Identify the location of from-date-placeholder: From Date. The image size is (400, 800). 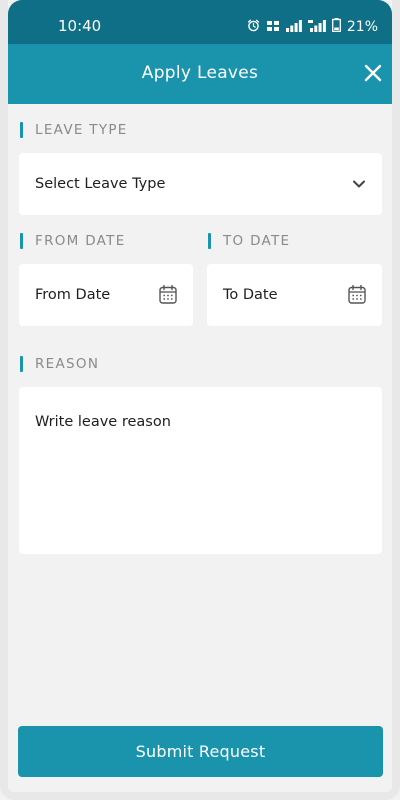
(73, 295).